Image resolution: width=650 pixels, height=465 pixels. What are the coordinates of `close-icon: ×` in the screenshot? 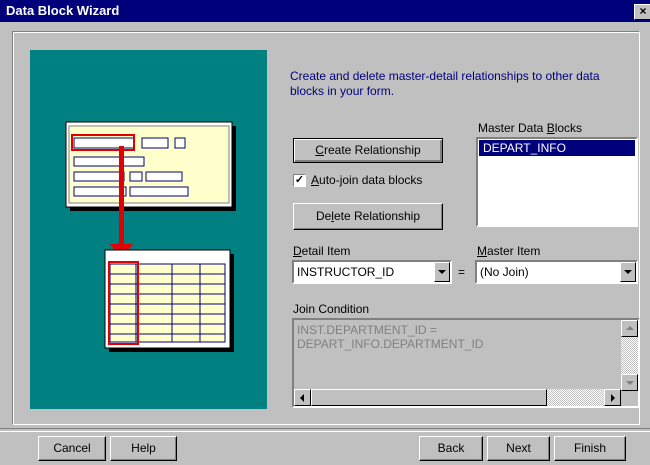 It's located at (642, 12).